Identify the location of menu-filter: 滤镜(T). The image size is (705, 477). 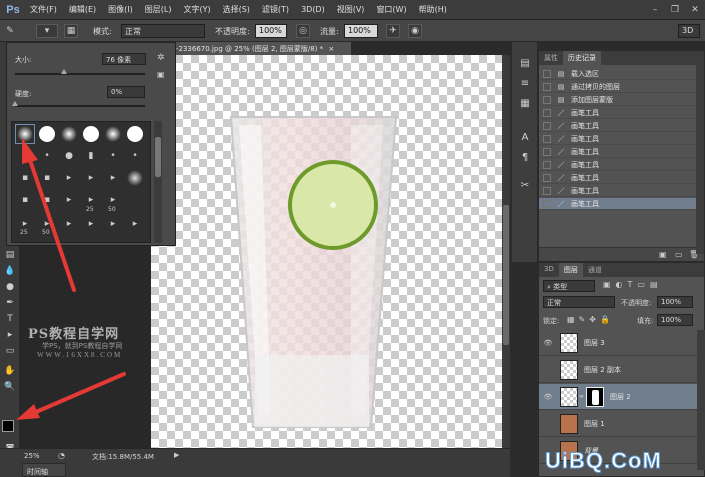
(275, 9).